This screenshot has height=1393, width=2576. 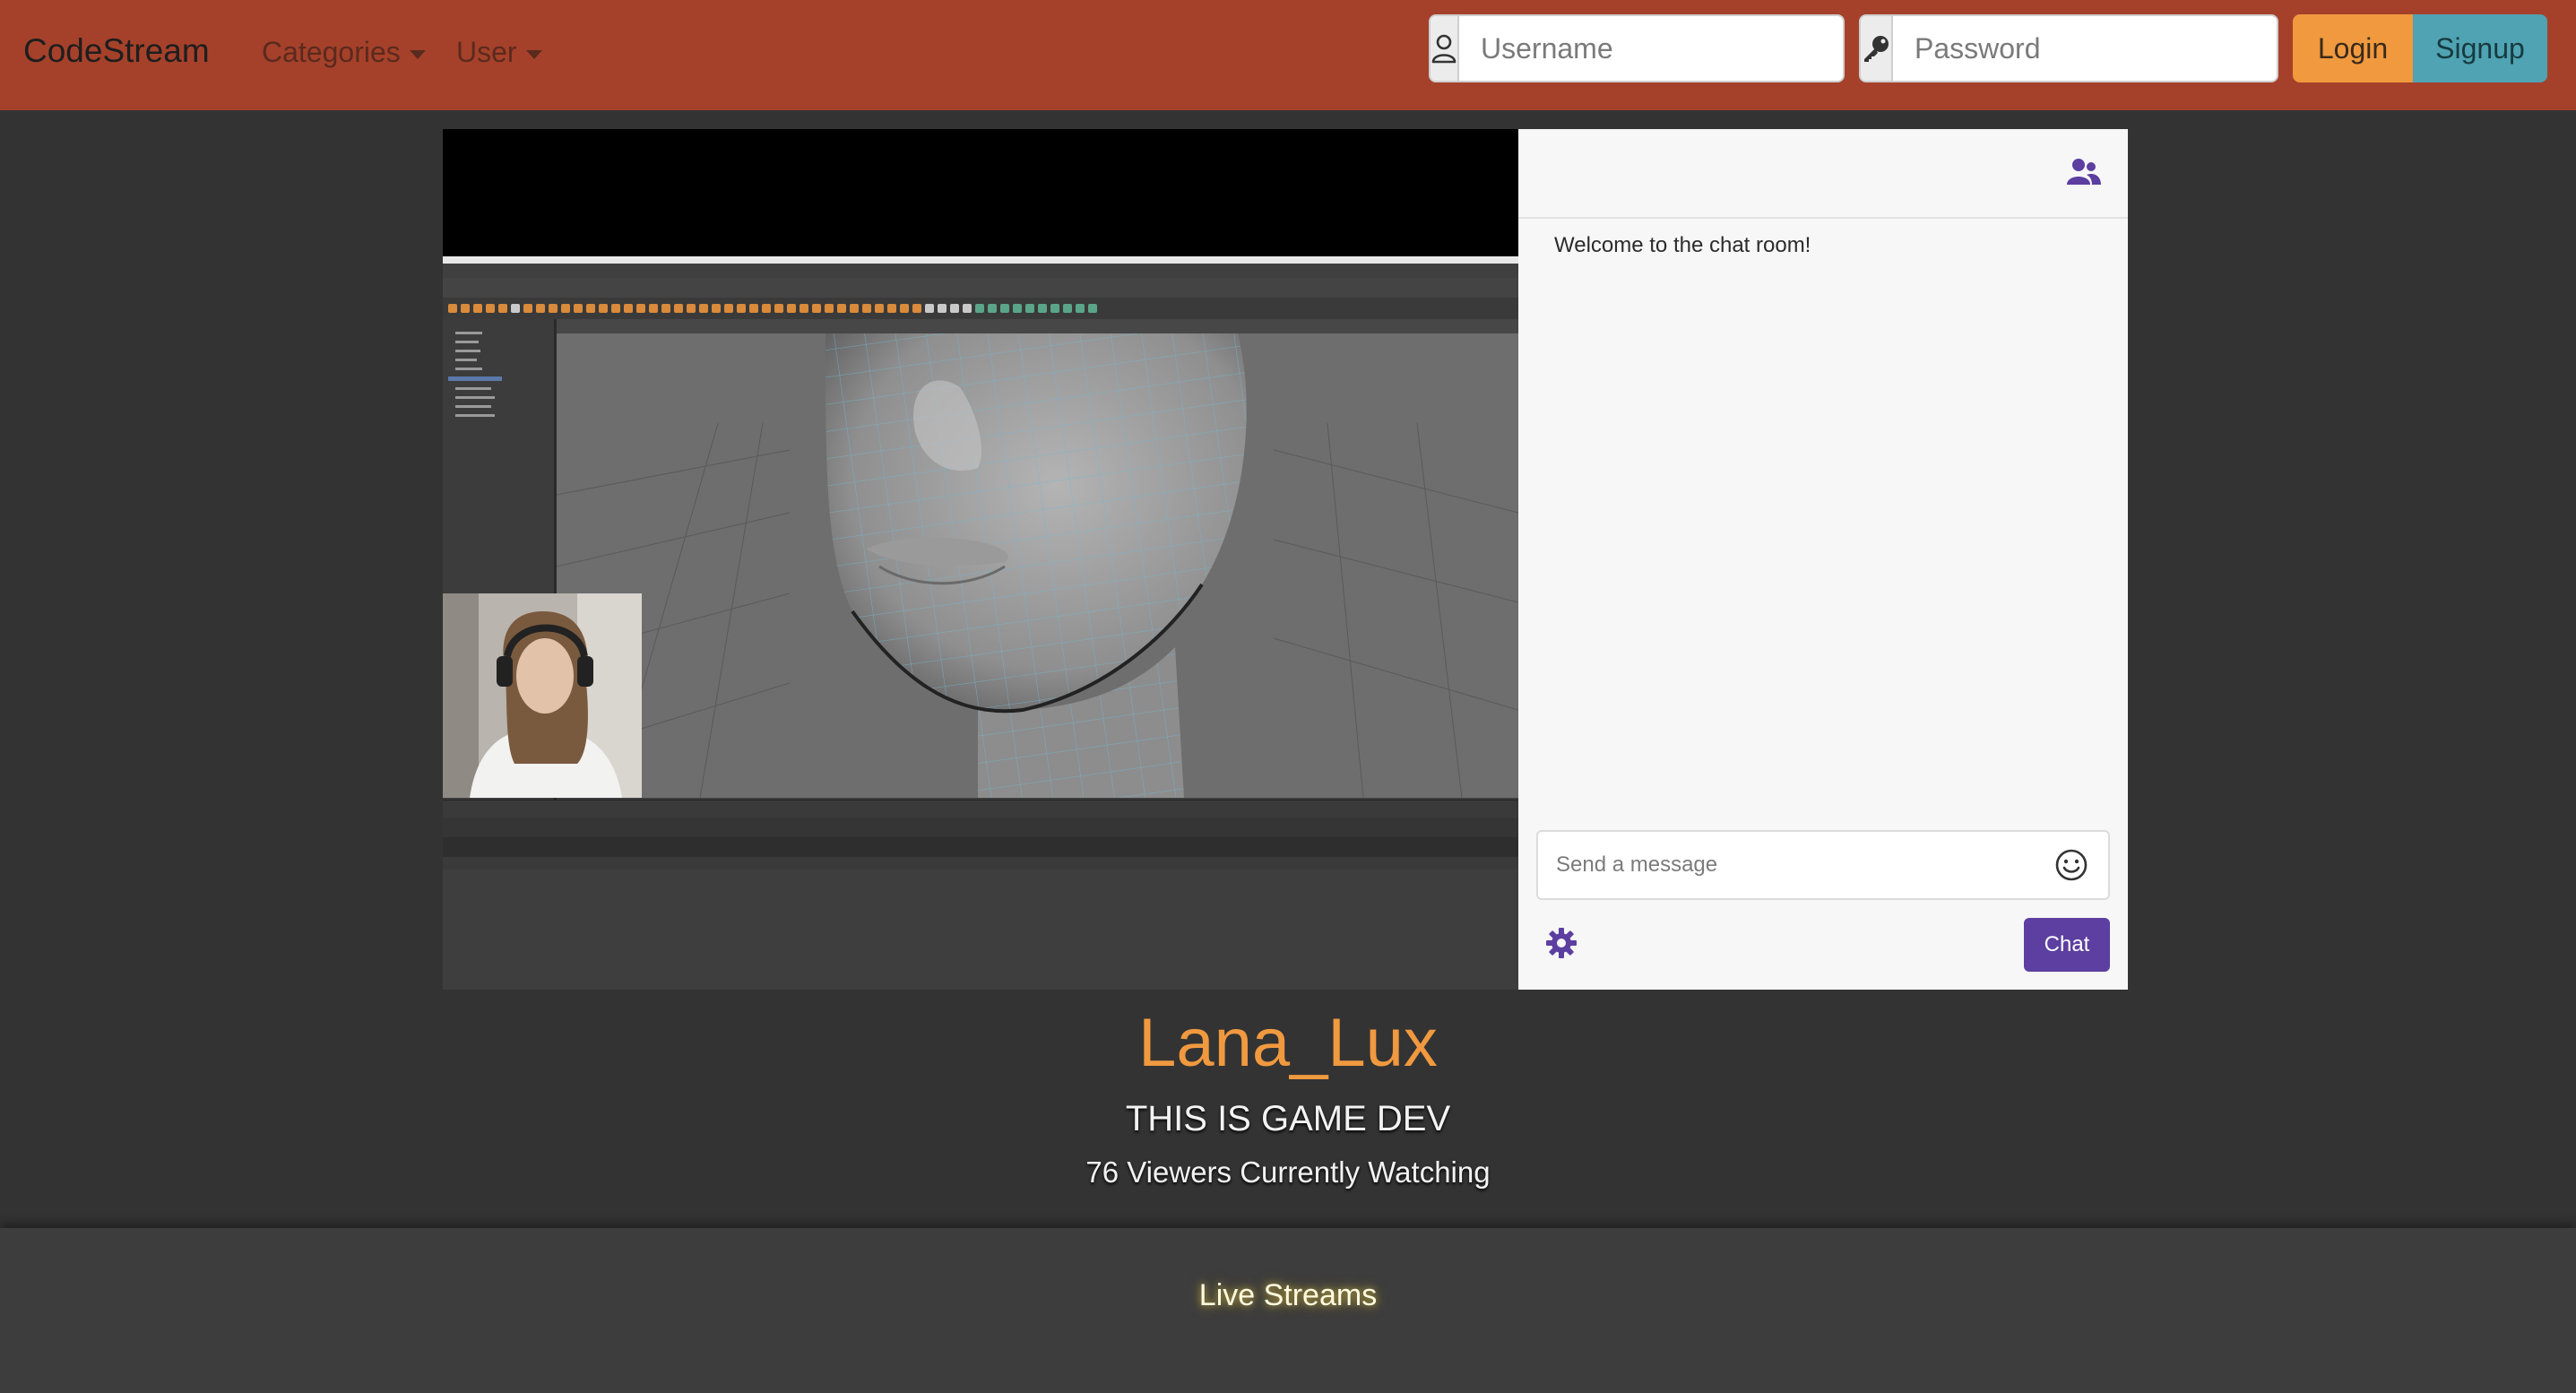 What do you see at coordinates (980, 827) in the screenshot?
I see `app-range-slider` at bounding box center [980, 827].